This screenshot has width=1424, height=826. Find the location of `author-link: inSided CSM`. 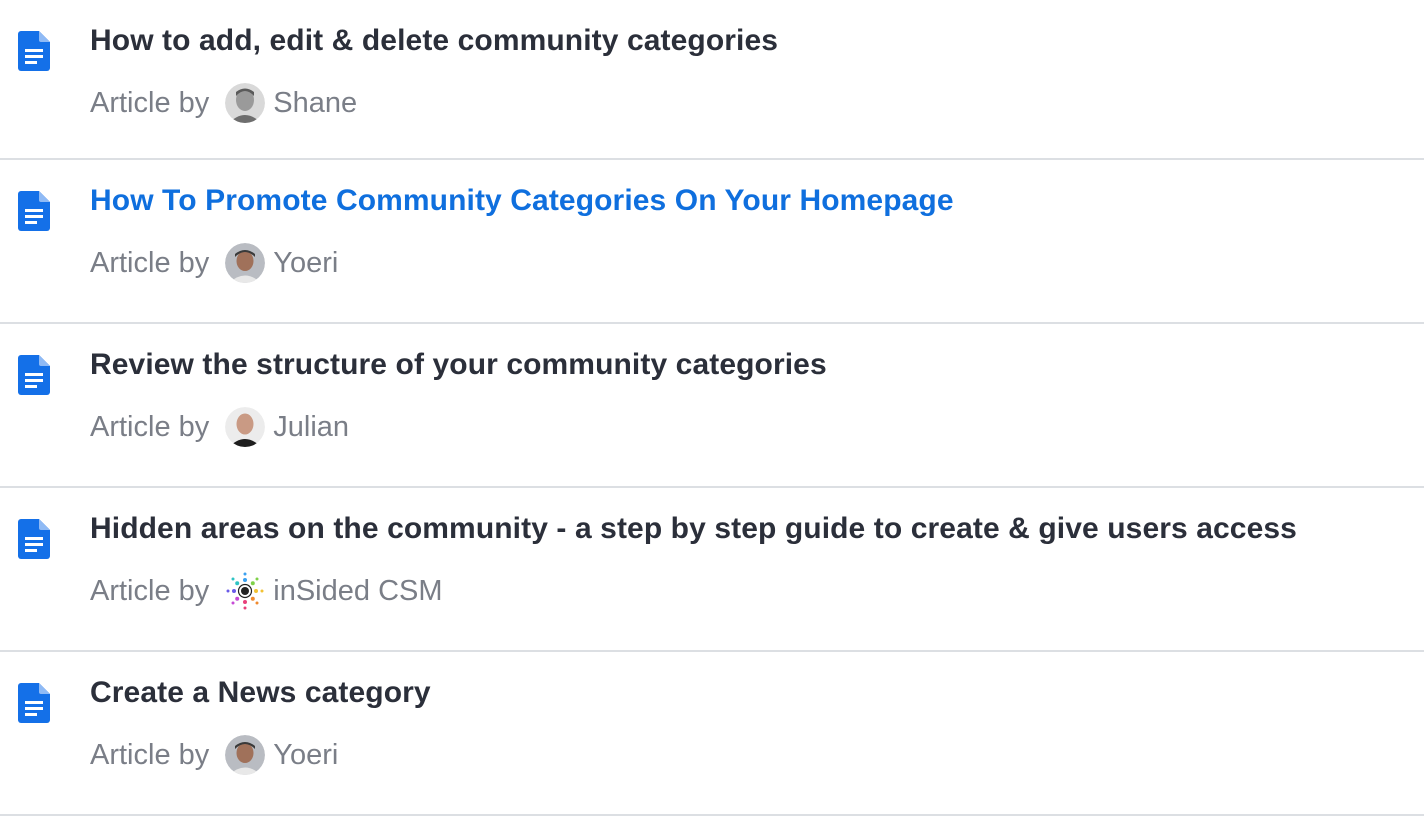

author-link: inSided CSM is located at coordinates (357, 591).